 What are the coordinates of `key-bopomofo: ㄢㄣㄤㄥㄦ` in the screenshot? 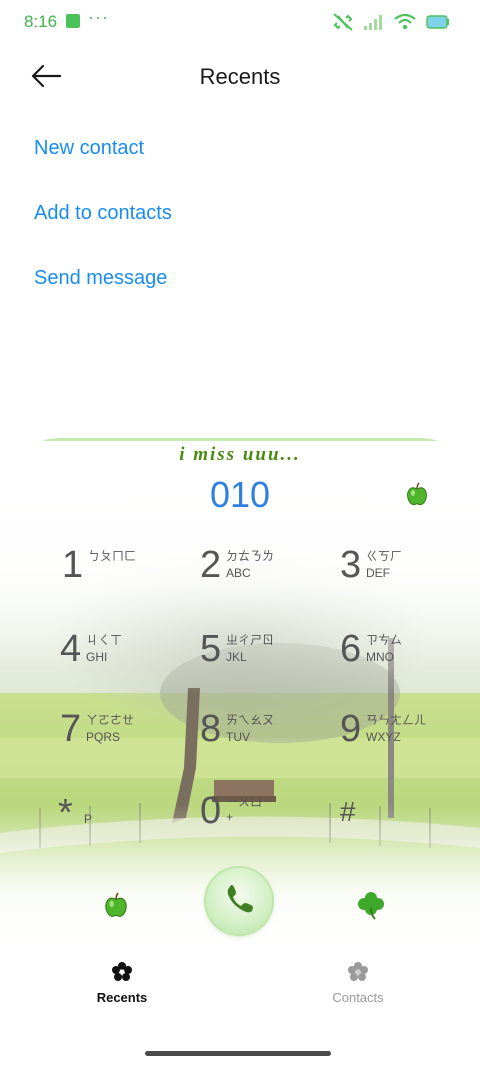 It's located at (396, 720).